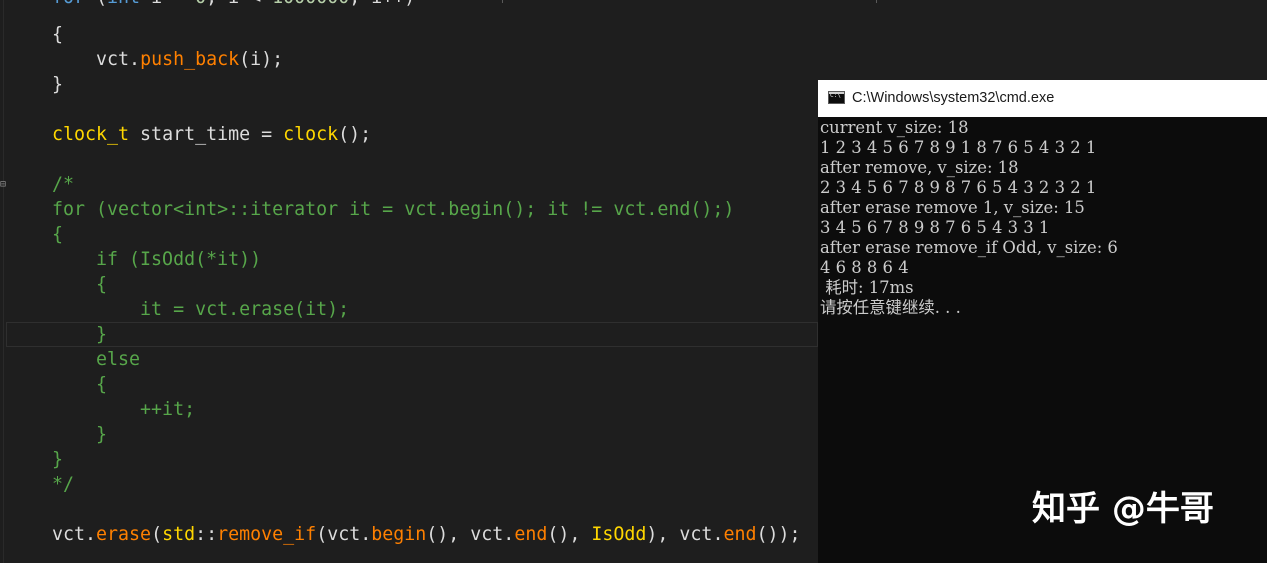 This screenshot has width=1267, height=563. I want to click on code-token: */, so click(63, 484).